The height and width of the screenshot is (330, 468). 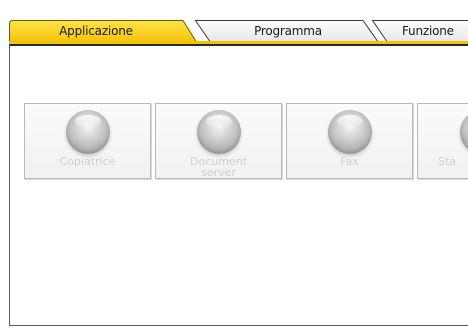 I want to click on tab-bar: Applicazione Programma Funzione, so click(x=238, y=23).